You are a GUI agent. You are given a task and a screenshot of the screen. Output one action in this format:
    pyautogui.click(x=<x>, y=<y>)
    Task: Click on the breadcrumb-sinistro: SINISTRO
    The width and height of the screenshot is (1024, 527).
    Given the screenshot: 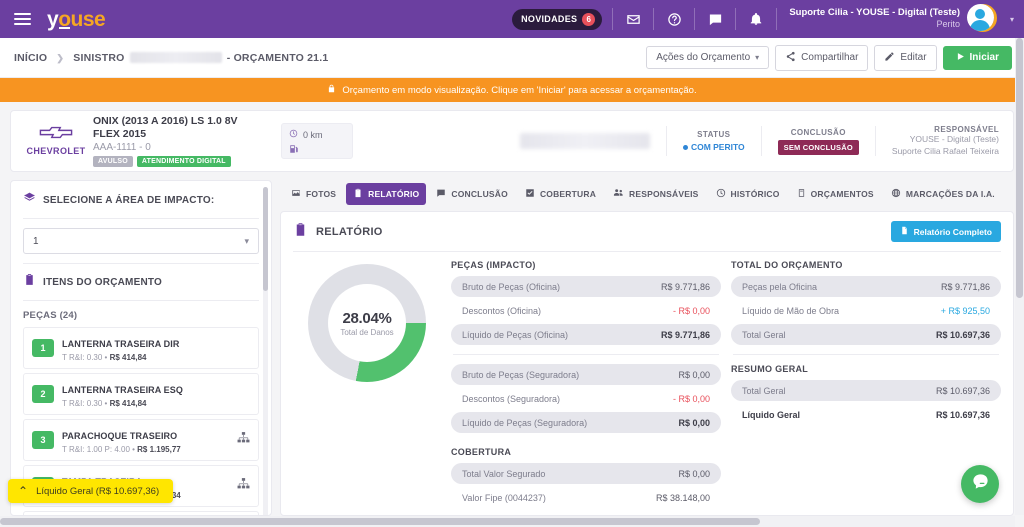 What is the action you would take?
    pyautogui.click(x=98, y=58)
    